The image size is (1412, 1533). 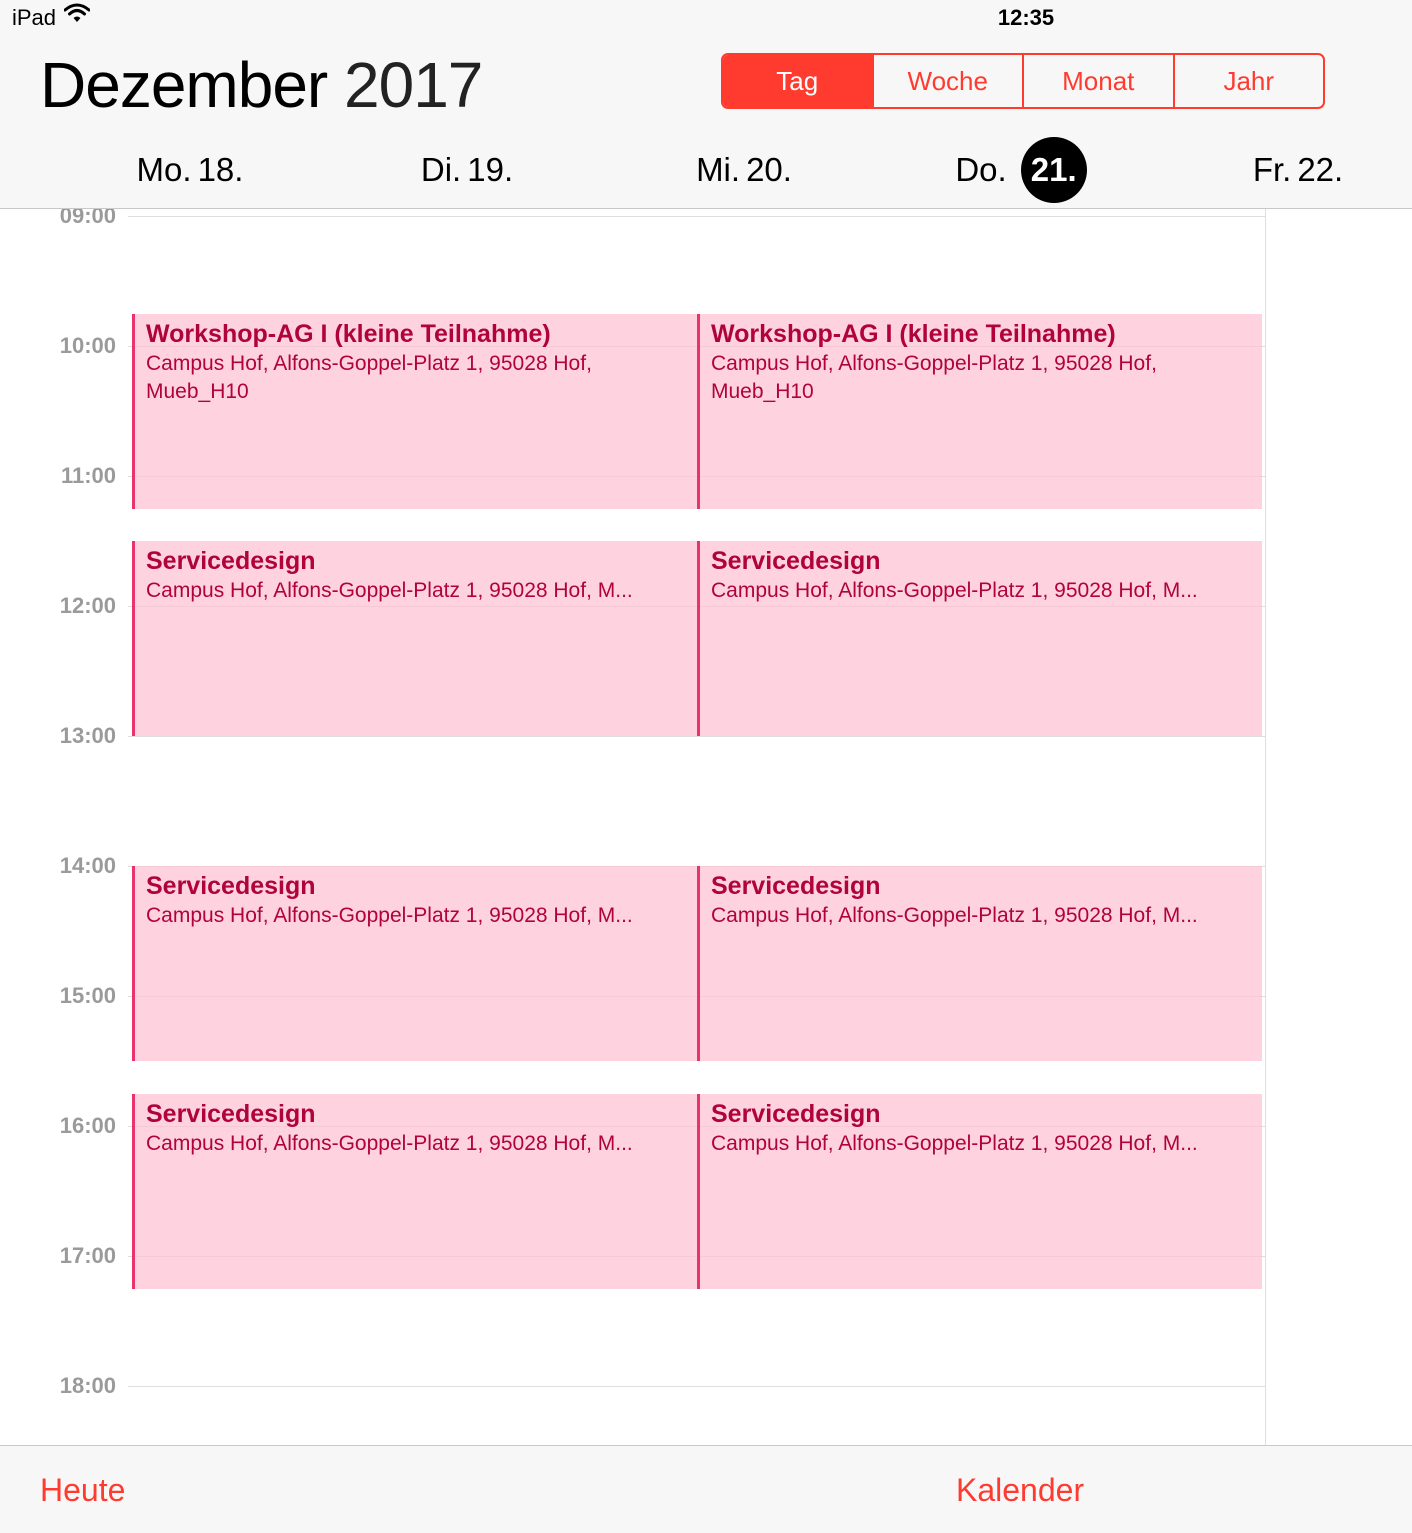 What do you see at coordinates (88, 475) in the screenshot?
I see `hour-label: 11:00` at bounding box center [88, 475].